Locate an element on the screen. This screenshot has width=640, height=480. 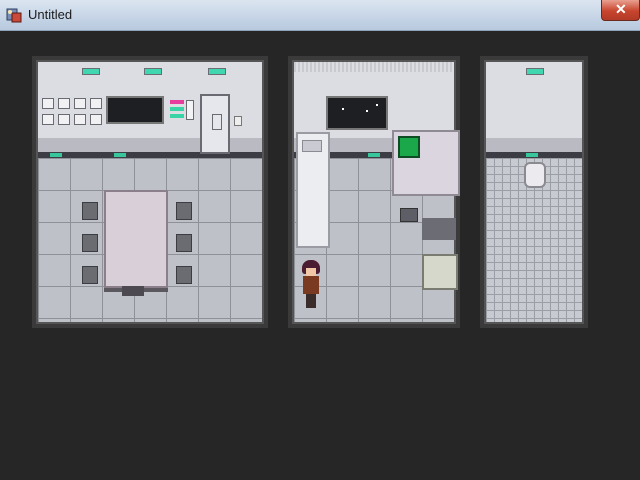
desk-chair is located at coordinates (409, 215).